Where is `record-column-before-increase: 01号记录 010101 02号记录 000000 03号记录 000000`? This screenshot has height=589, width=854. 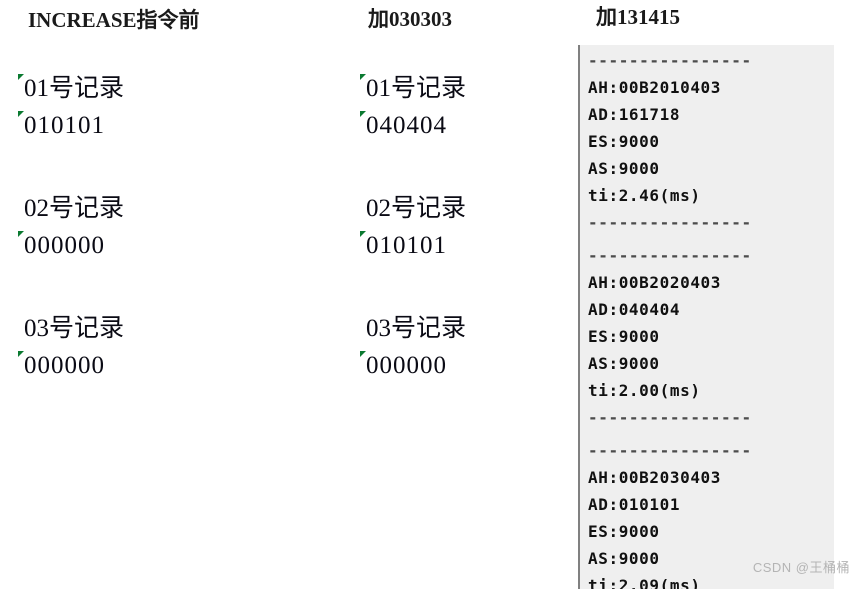 record-column-before-increase: 01号记录 010101 02号记录 000000 03号记录 000000 is located at coordinates (71, 227).